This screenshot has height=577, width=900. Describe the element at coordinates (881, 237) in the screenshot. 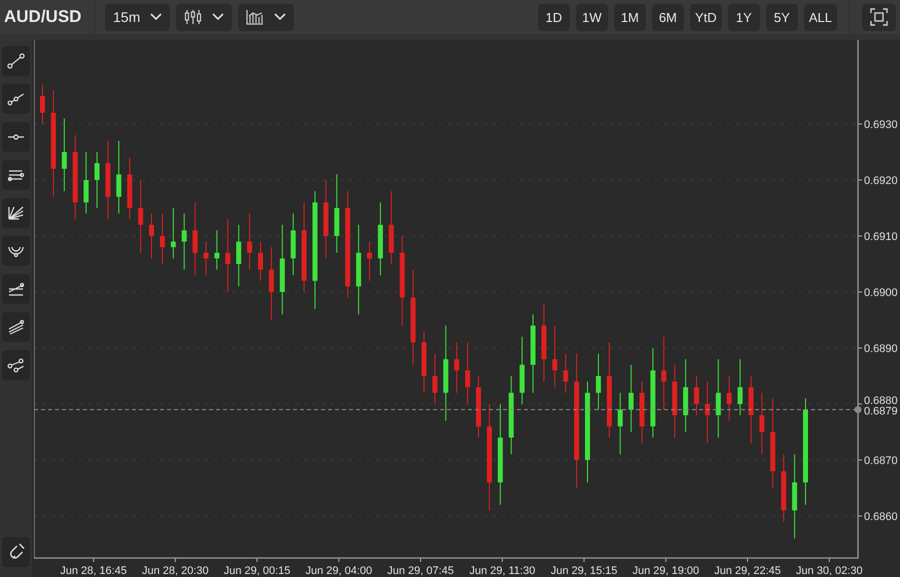

I see `price-axis-label: 0.6910` at that location.